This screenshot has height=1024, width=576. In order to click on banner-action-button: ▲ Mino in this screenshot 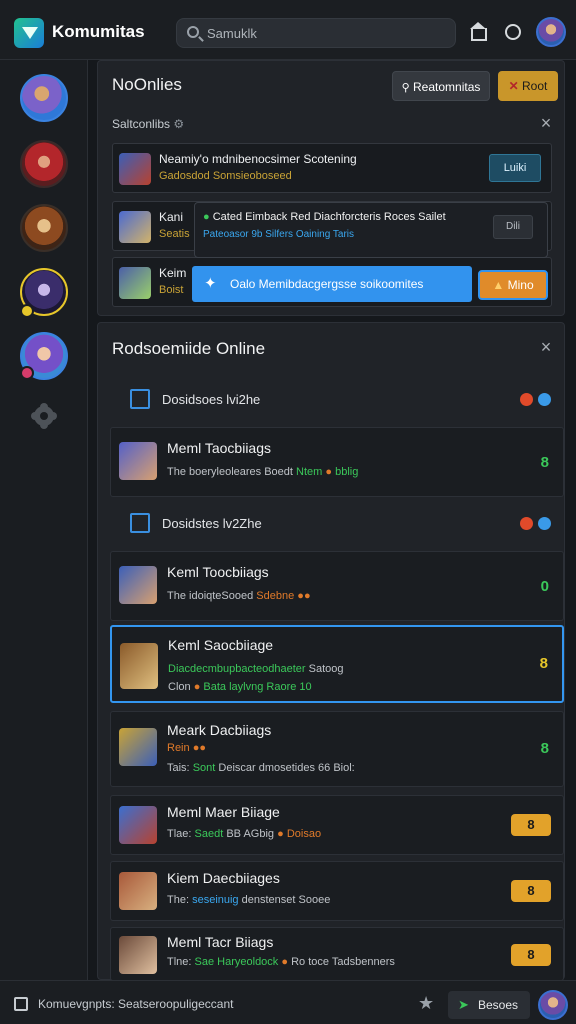, I will do `click(513, 285)`.